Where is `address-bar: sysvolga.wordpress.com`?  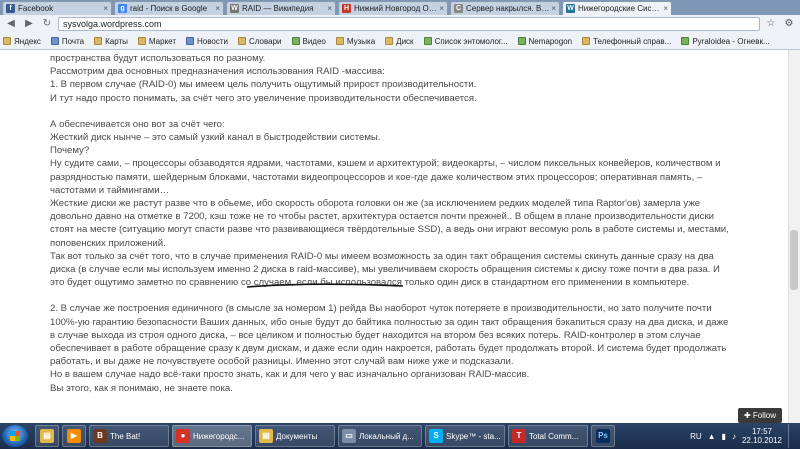
address-bar: sysvolga.wordpress.com is located at coordinates (409, 24).